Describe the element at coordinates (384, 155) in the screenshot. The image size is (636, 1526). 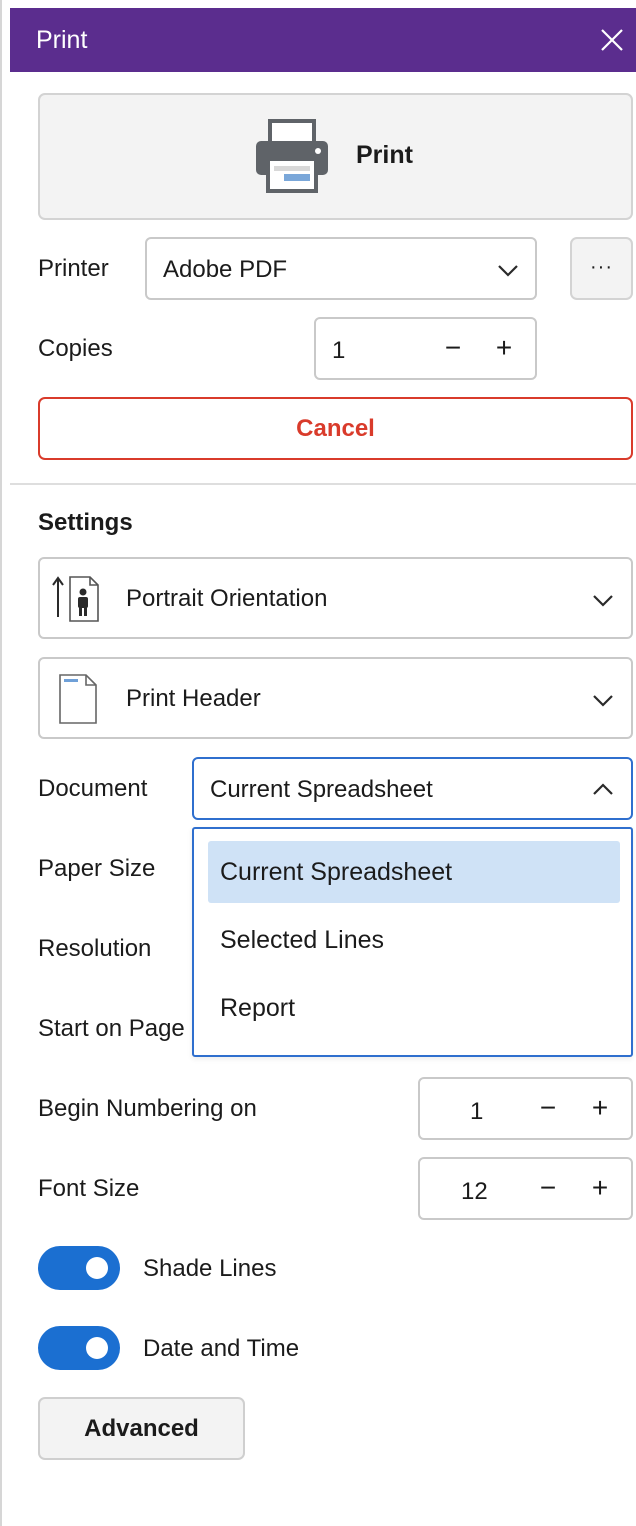
I see `print-button-label: Print` at that location.